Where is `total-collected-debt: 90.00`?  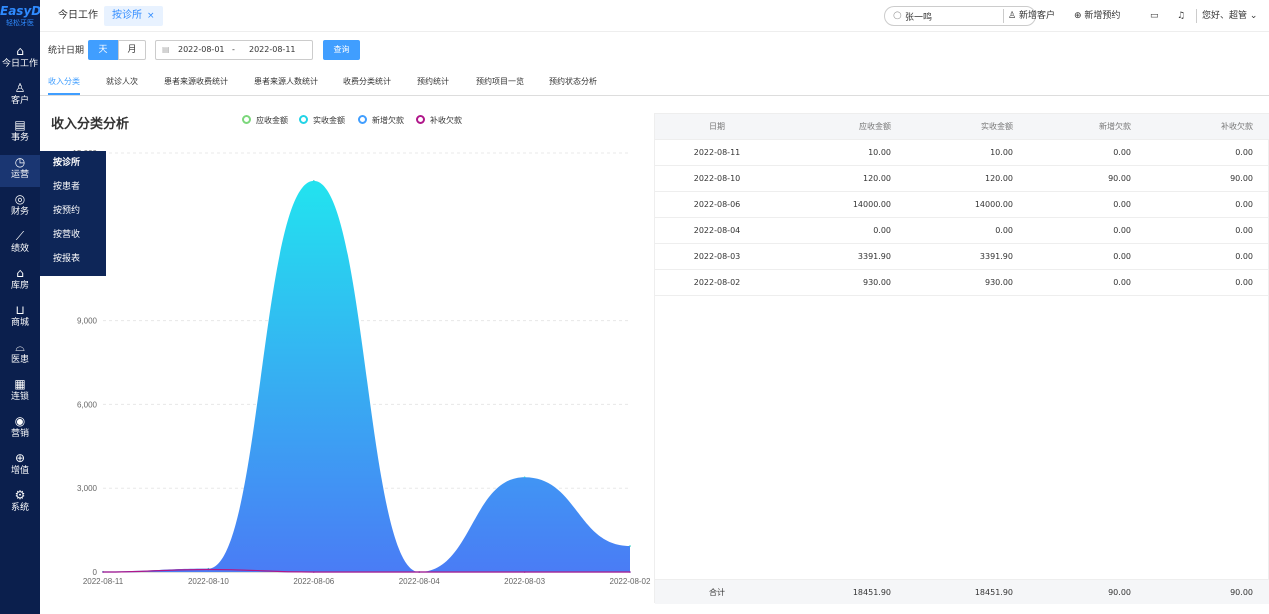 total-collected-debt: 90.00 is located at coordinates (1241, 592).